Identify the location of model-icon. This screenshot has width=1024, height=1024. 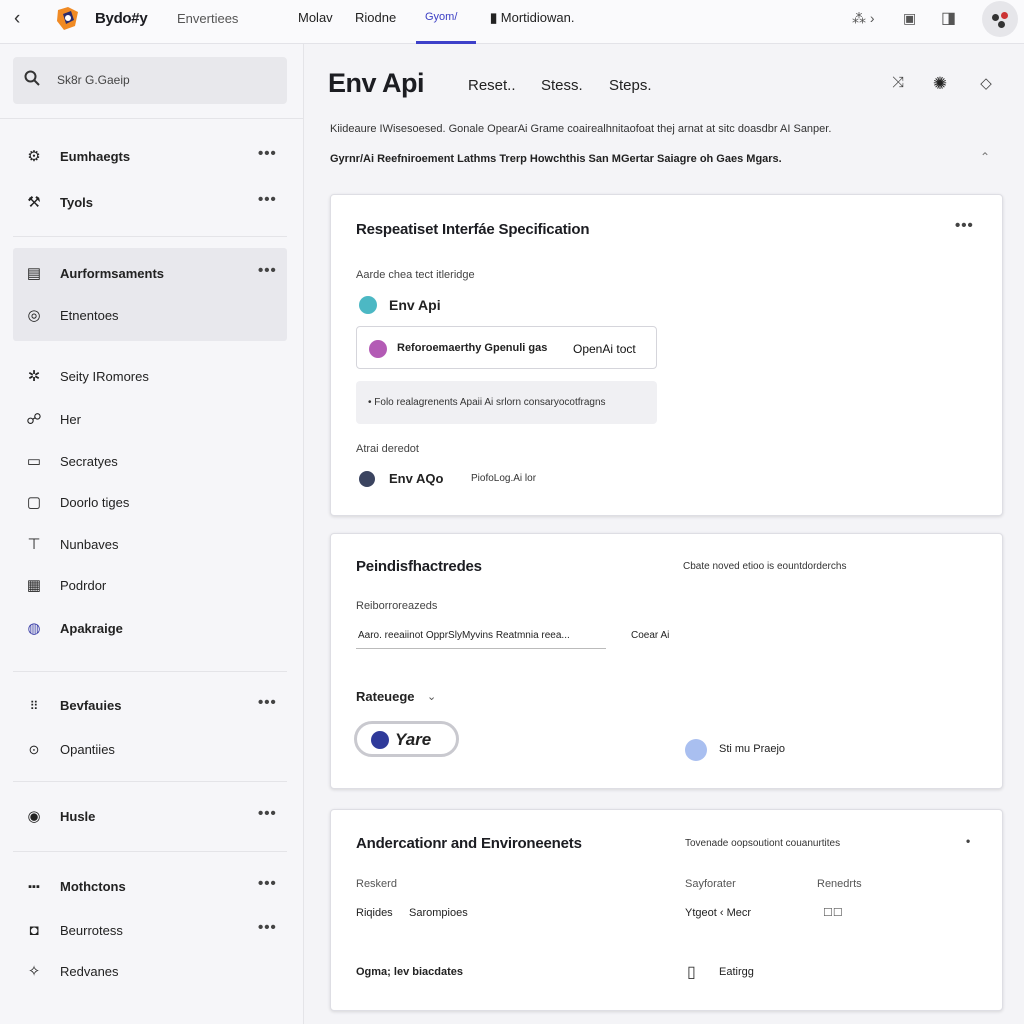
(378, 349).